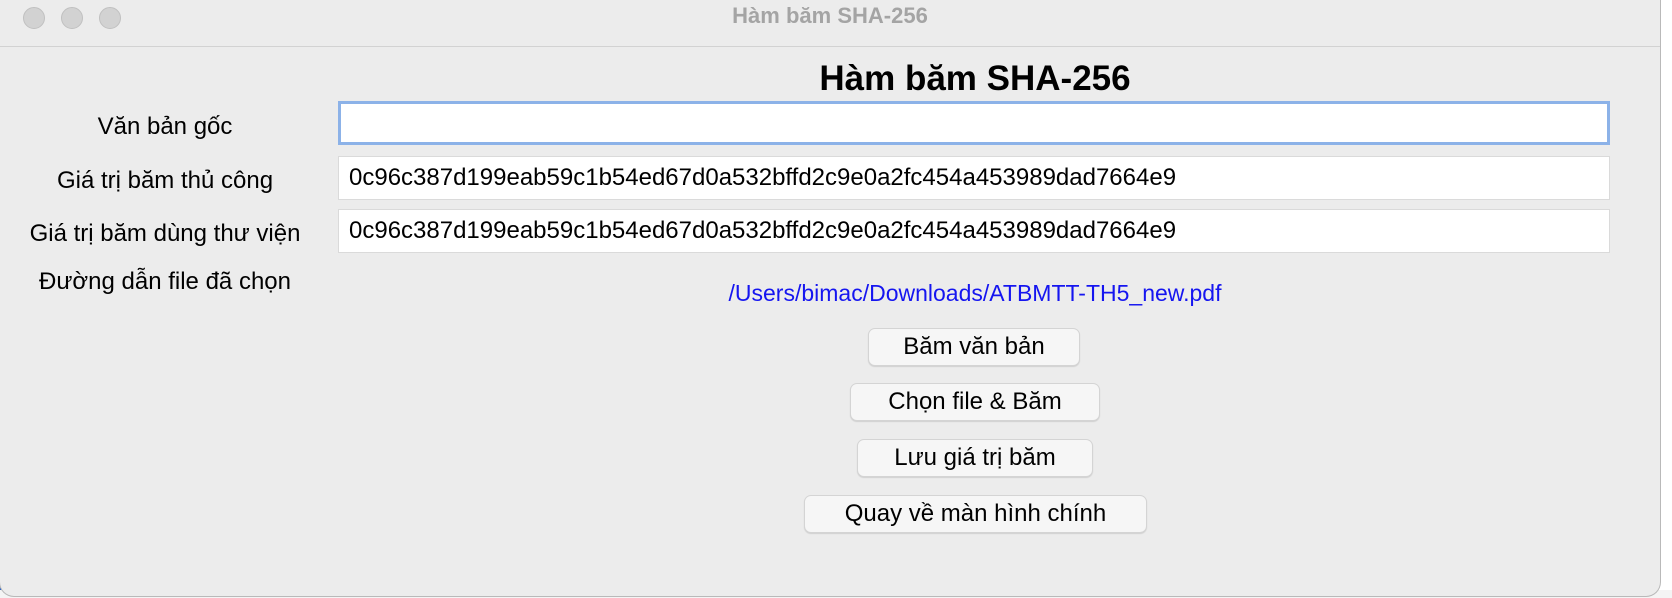  Describe the element at coordinates (975, 402) in the screenshot. I see `choose-file-hash-button: Chọn file & Băm` at that location.